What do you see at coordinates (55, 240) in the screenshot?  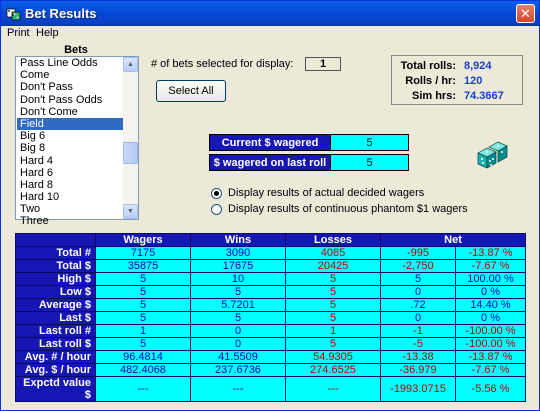 I see `column-header-blank` at bounding box center [55, 240].